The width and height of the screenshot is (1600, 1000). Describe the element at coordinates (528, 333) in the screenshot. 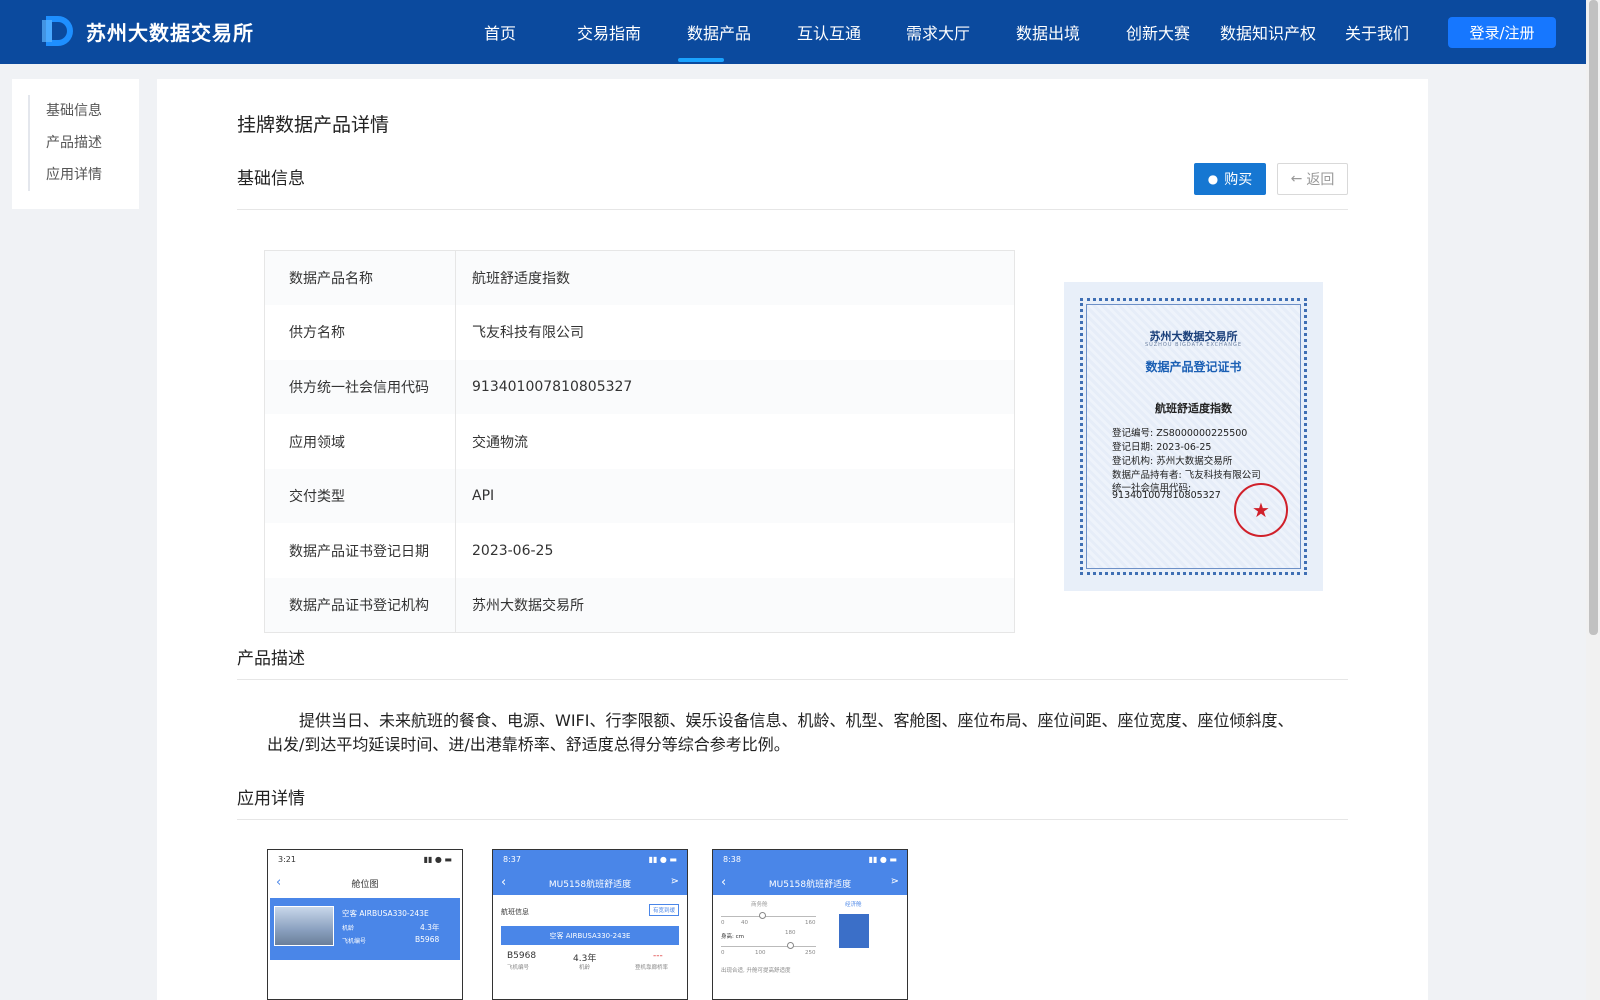

I see `row-value: 飞友科技有限公司` at that location.